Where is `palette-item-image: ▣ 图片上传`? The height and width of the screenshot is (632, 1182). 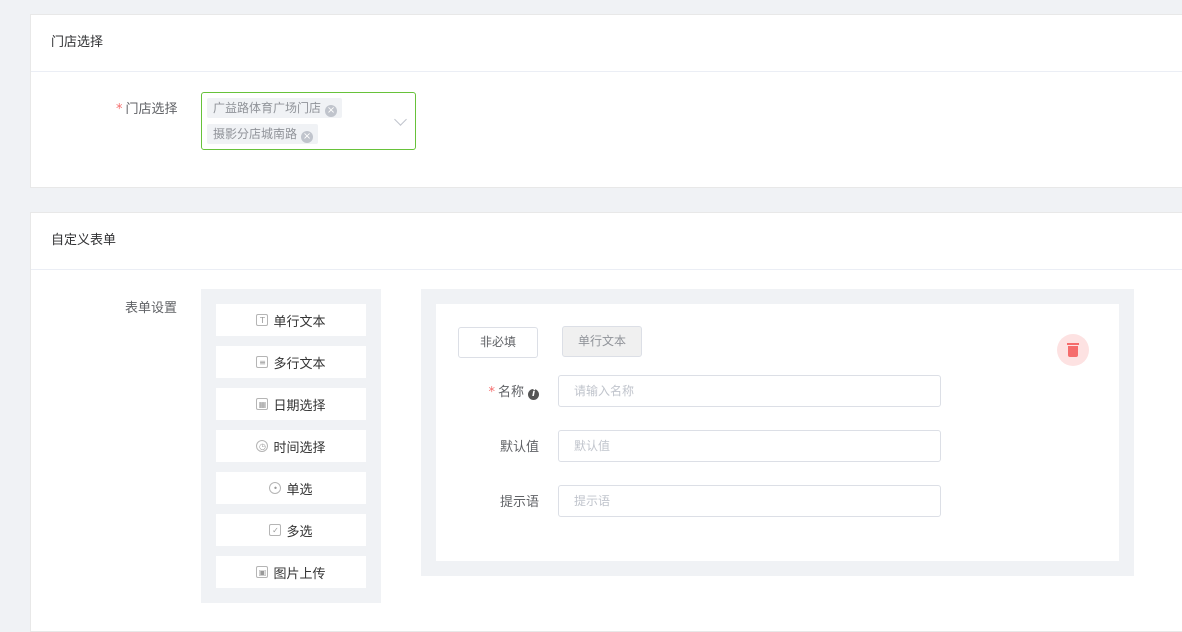
palette-item-image: ▣ 图片上传 is located at coordinates (291, 572).